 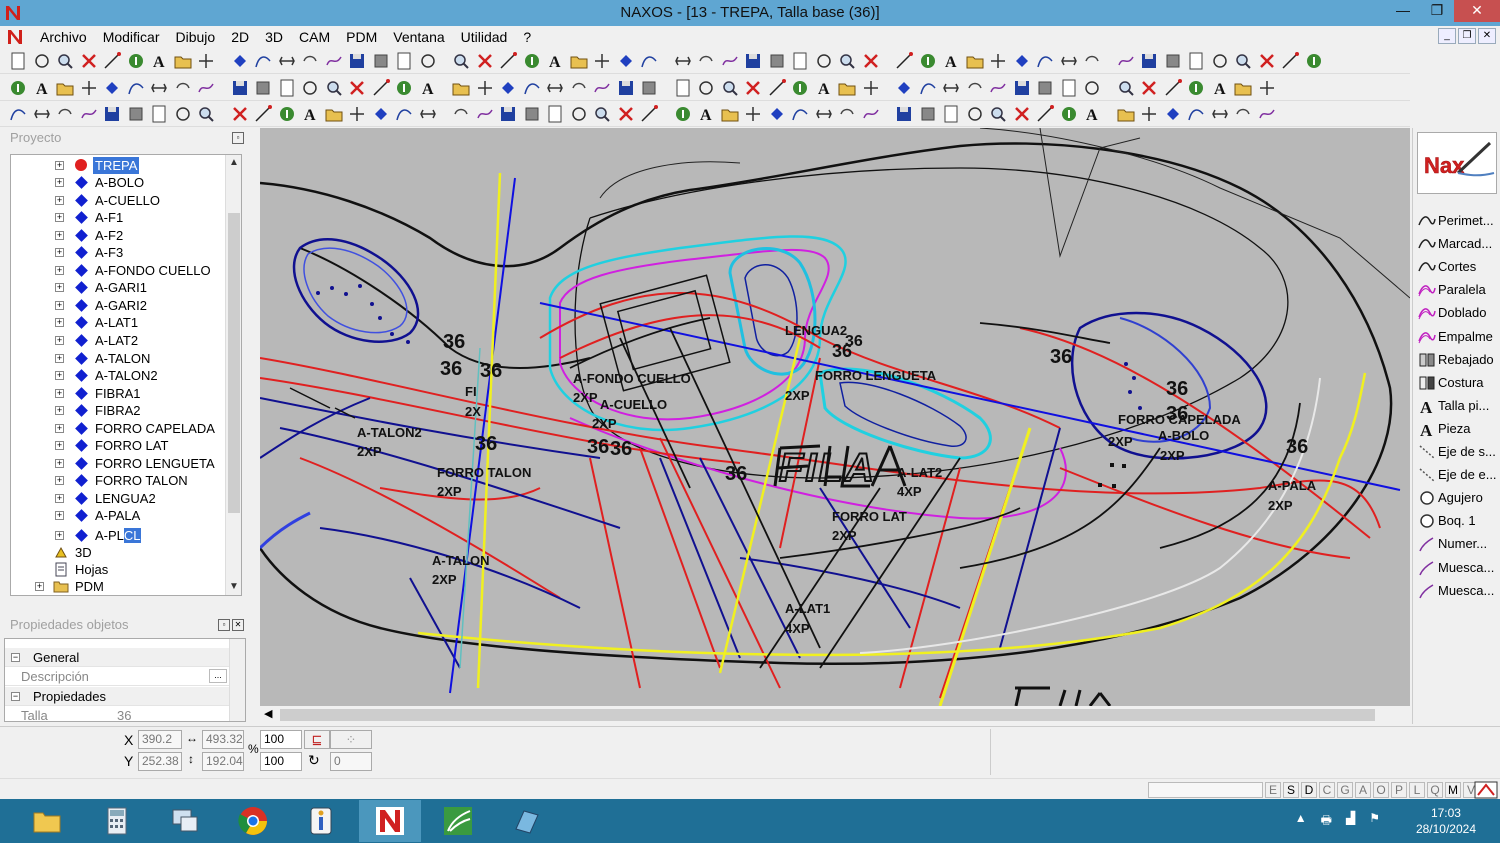 I want to click on close-button: ✕, so click(x=1477, y=11).